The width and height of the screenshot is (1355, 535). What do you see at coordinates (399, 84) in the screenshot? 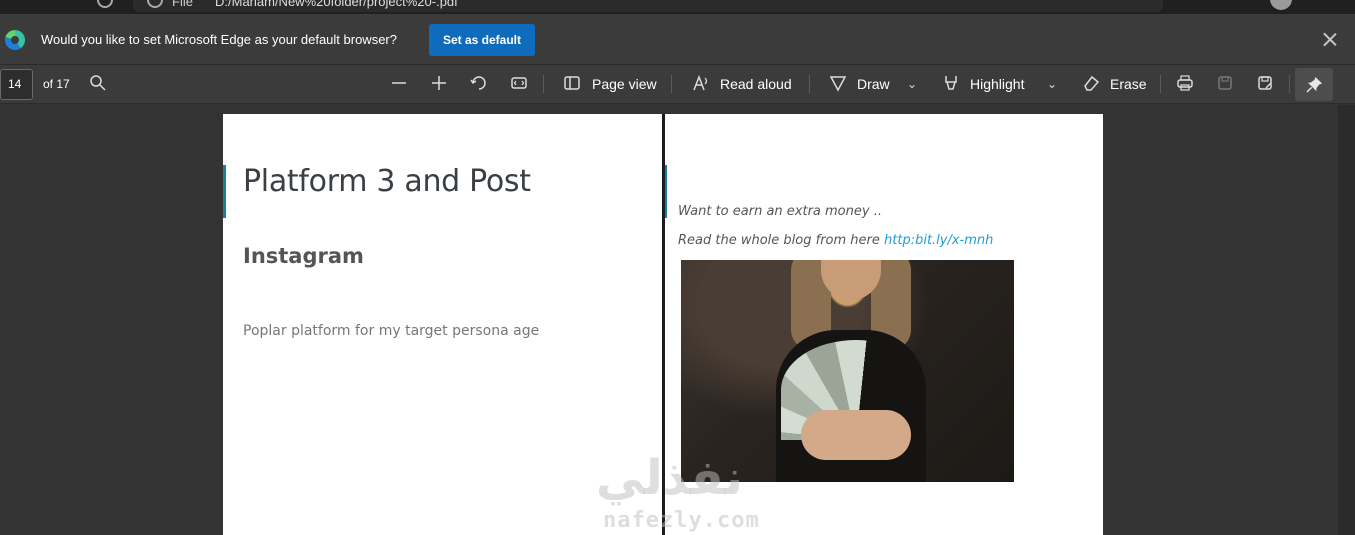
I see `zoom-out-icon` at bounding box center [399, 84].